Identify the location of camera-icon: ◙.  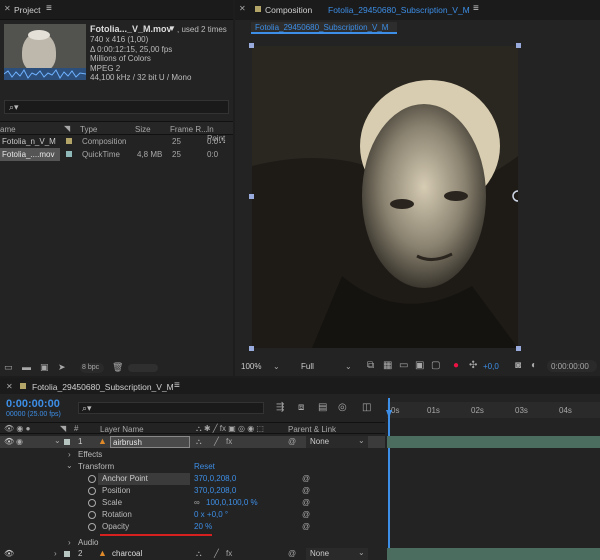
(518, 365).